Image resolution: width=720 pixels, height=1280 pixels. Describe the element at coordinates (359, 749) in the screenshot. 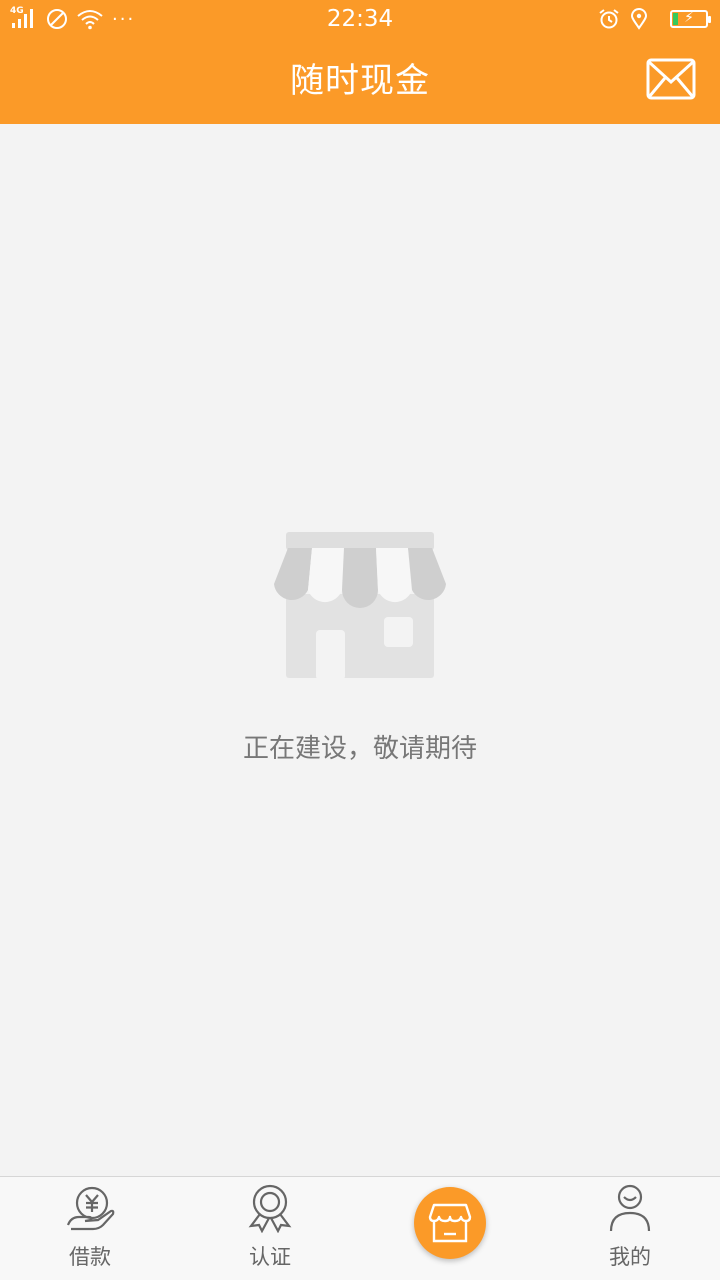

I see `empty-state-message: 正在建设，敬请期待` at that location.